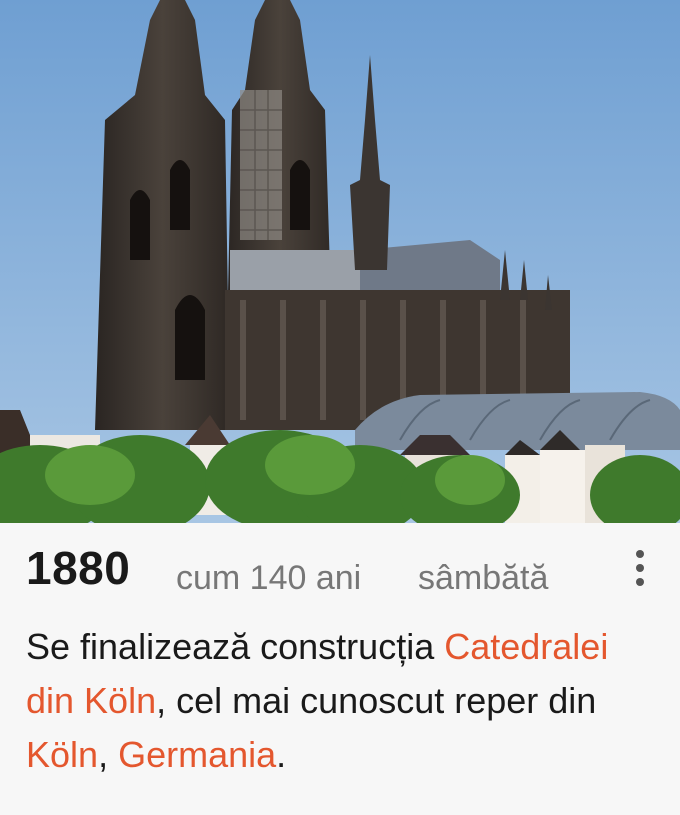 The height and width of the screenshot is (815, 680). I want to click on more-vert-icon, so click(640, 568).